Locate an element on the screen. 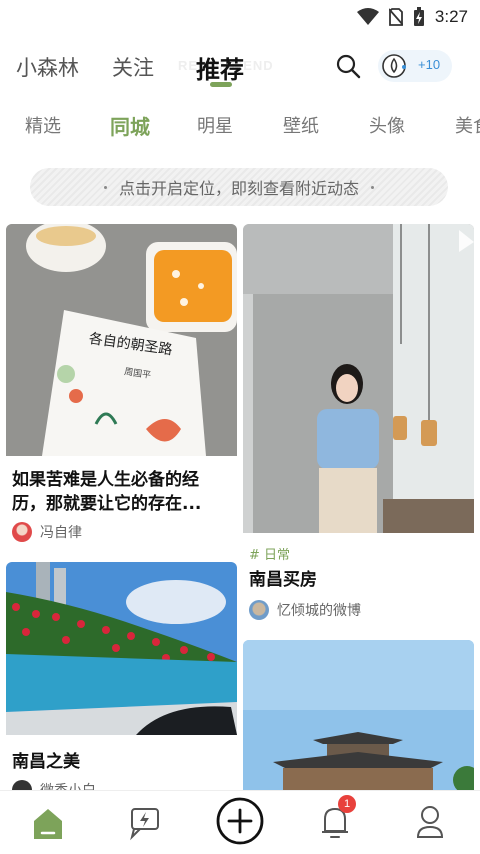 This screenshot has height=854, width=480. card-image: 各自的朝圣路 周国平 is located at coordinates (121, 340).